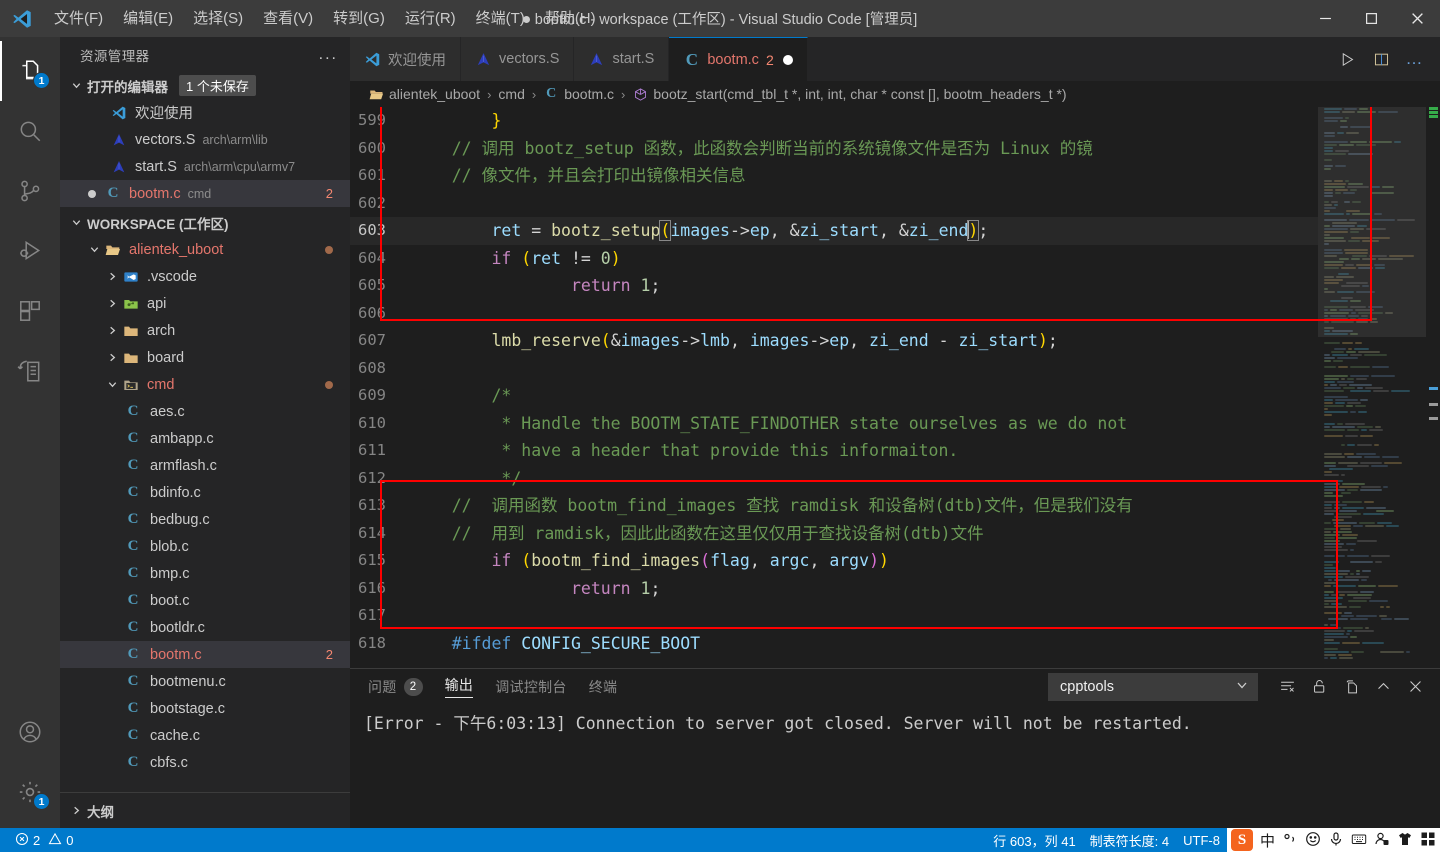  Describe the element at coordinates (205, 193) in the screenshot. I see `open-editor-bootm: C bootm.c cmd 2` at that location.